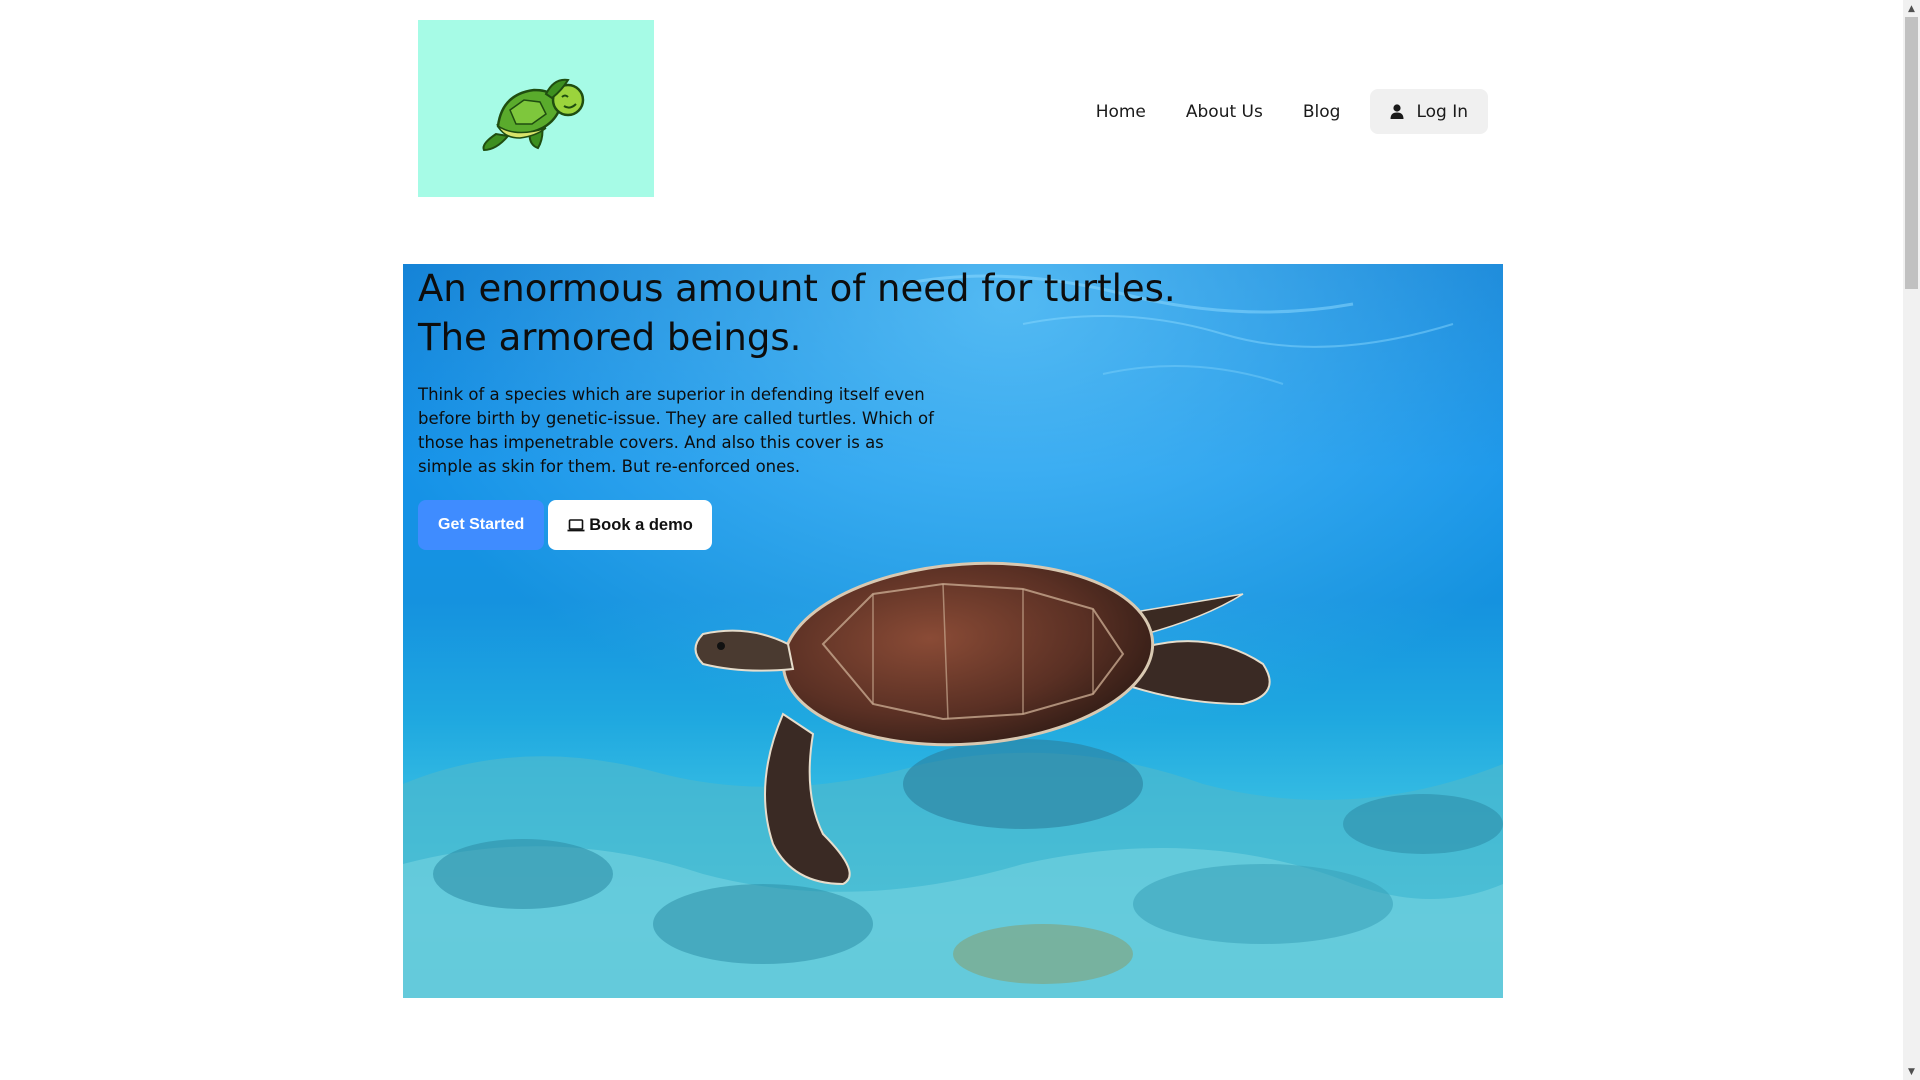 Image resolution: width=1920 pixels, height=1080 pixels. Describe the element at coordinates (1442, 111) in the screenshot. I see `login-label: Log In` at that location.